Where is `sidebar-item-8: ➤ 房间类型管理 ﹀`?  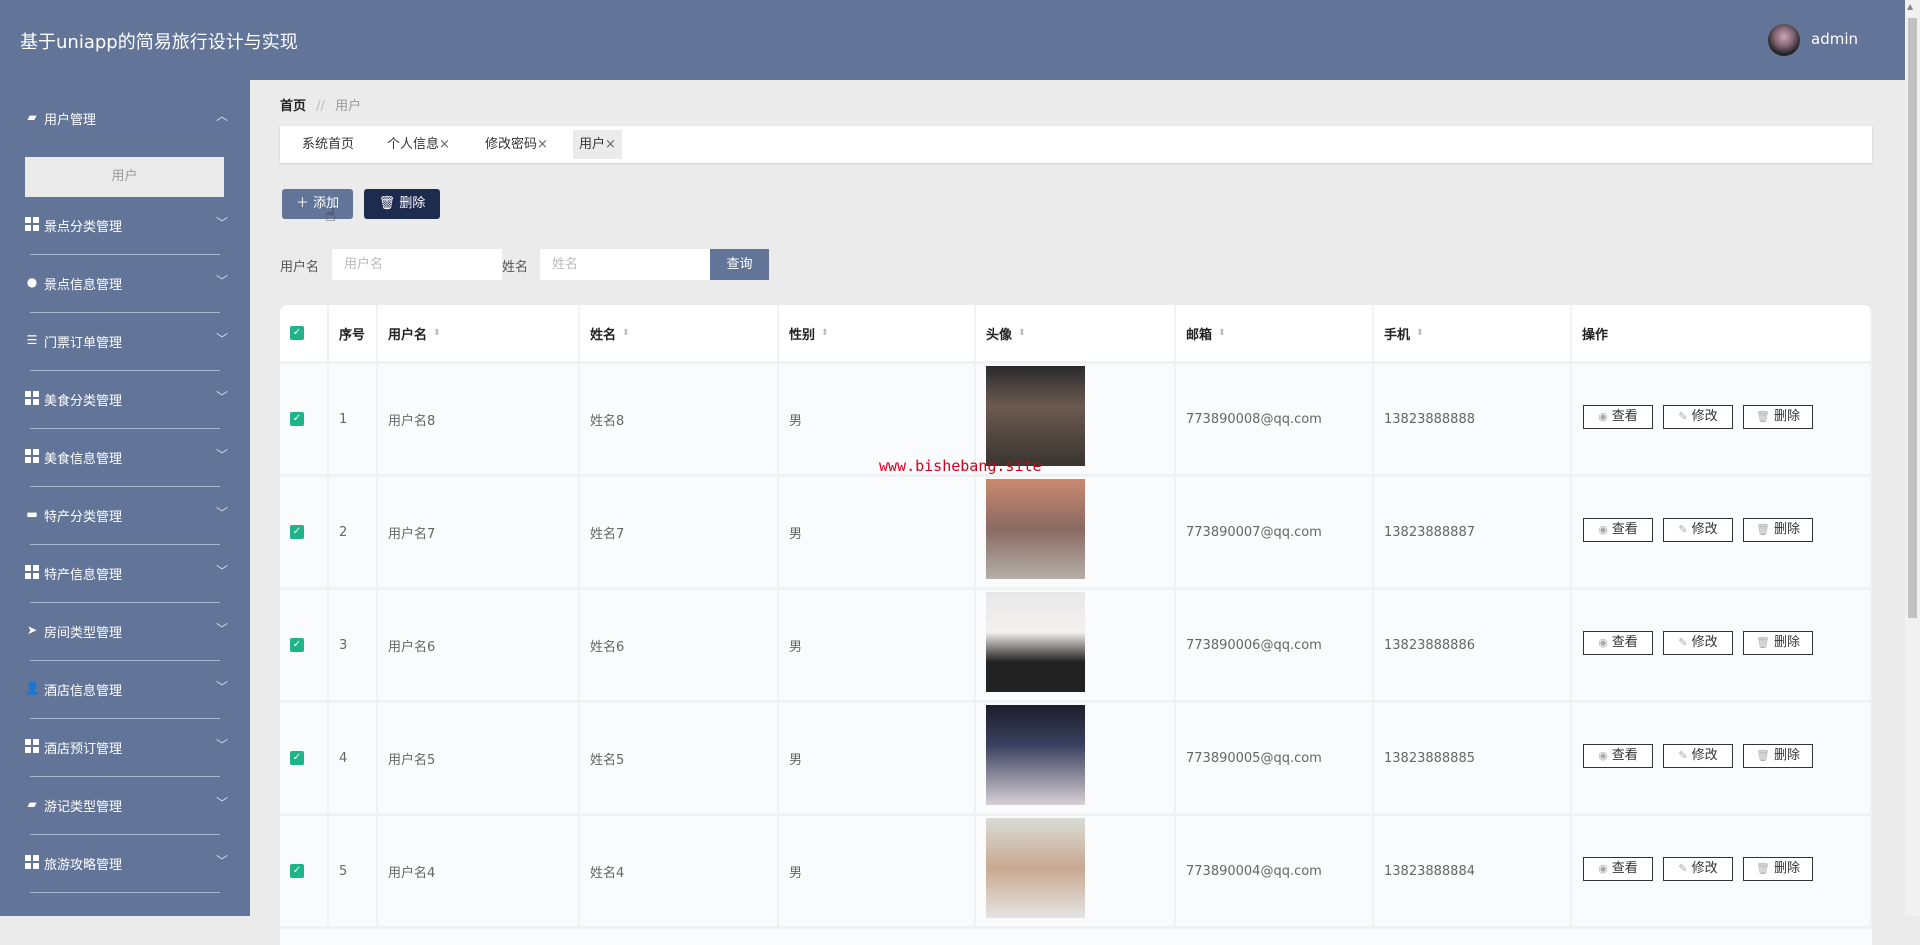
sidebar-item-8: ➤ 房间类型管理 ﹀ is located at coordinates (125, 632).